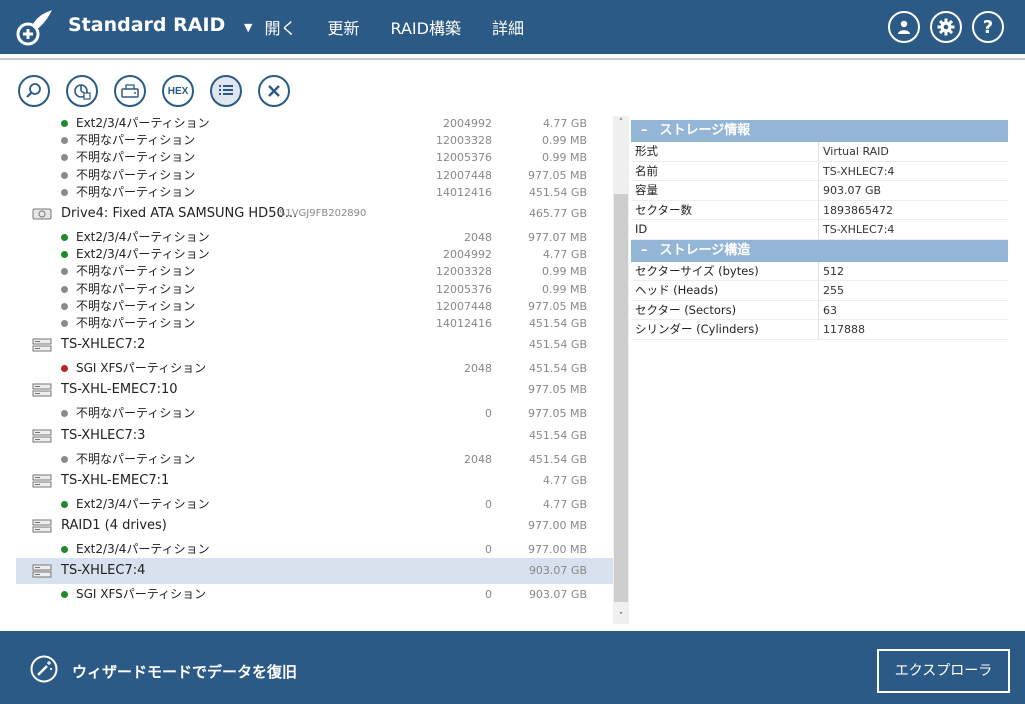  What do you see at coordinates (508, 27) in the screenshot?
I see `menu-details: 詳細` at bounding box center [508, 27].